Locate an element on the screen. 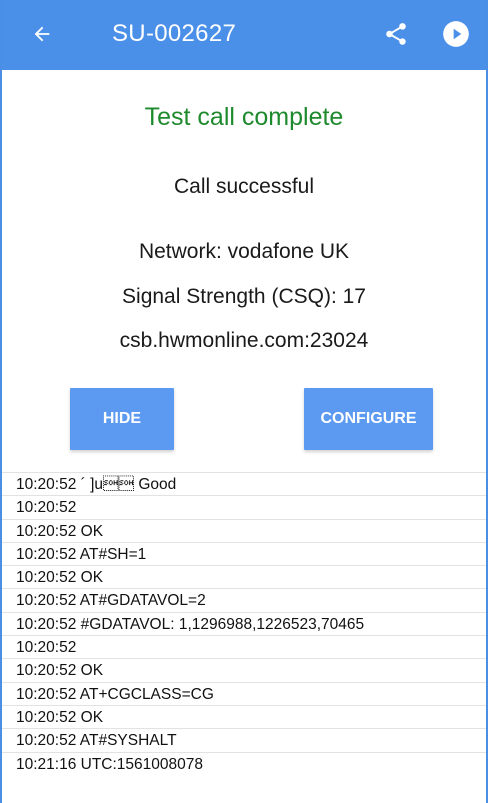 This screenshot has width=488, height=803. configure-button: CONFIGURE is located at coordinates (368, 419).